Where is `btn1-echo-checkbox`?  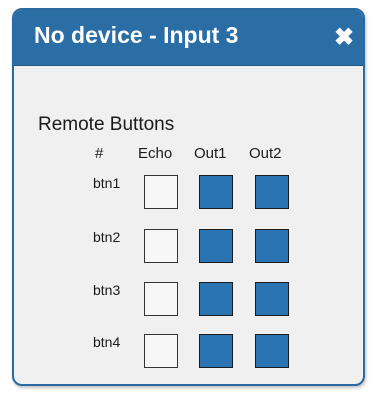
btn1-echo-checkbox is located at coordinates (161, 192).